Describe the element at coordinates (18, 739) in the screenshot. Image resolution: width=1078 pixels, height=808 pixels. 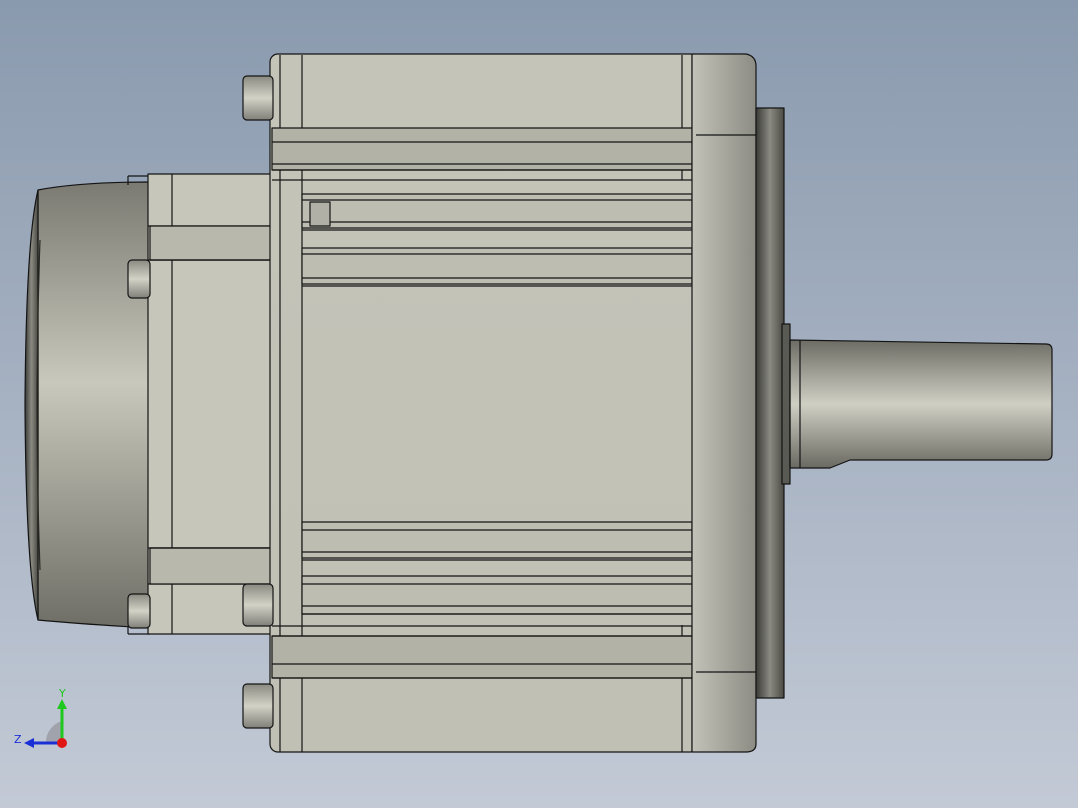
I see `z-axis-label: Z` at that location.